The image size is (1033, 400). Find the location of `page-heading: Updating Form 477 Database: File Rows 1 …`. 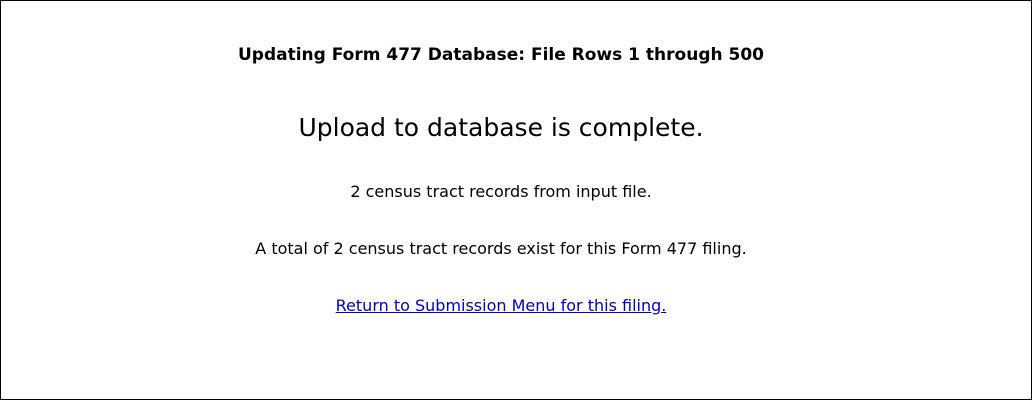

page-heading: Updating Form 477 Database: File Rows 1 … is located at coordinates (500, 55).